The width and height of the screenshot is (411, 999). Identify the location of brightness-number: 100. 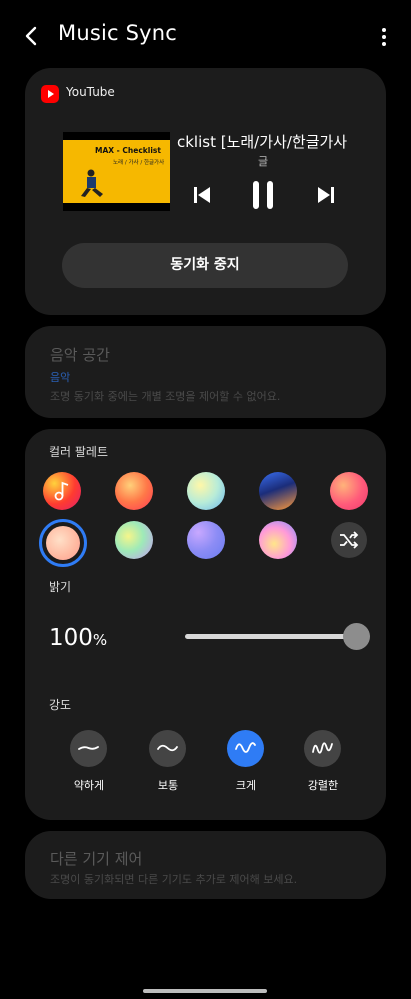
(71, 638).